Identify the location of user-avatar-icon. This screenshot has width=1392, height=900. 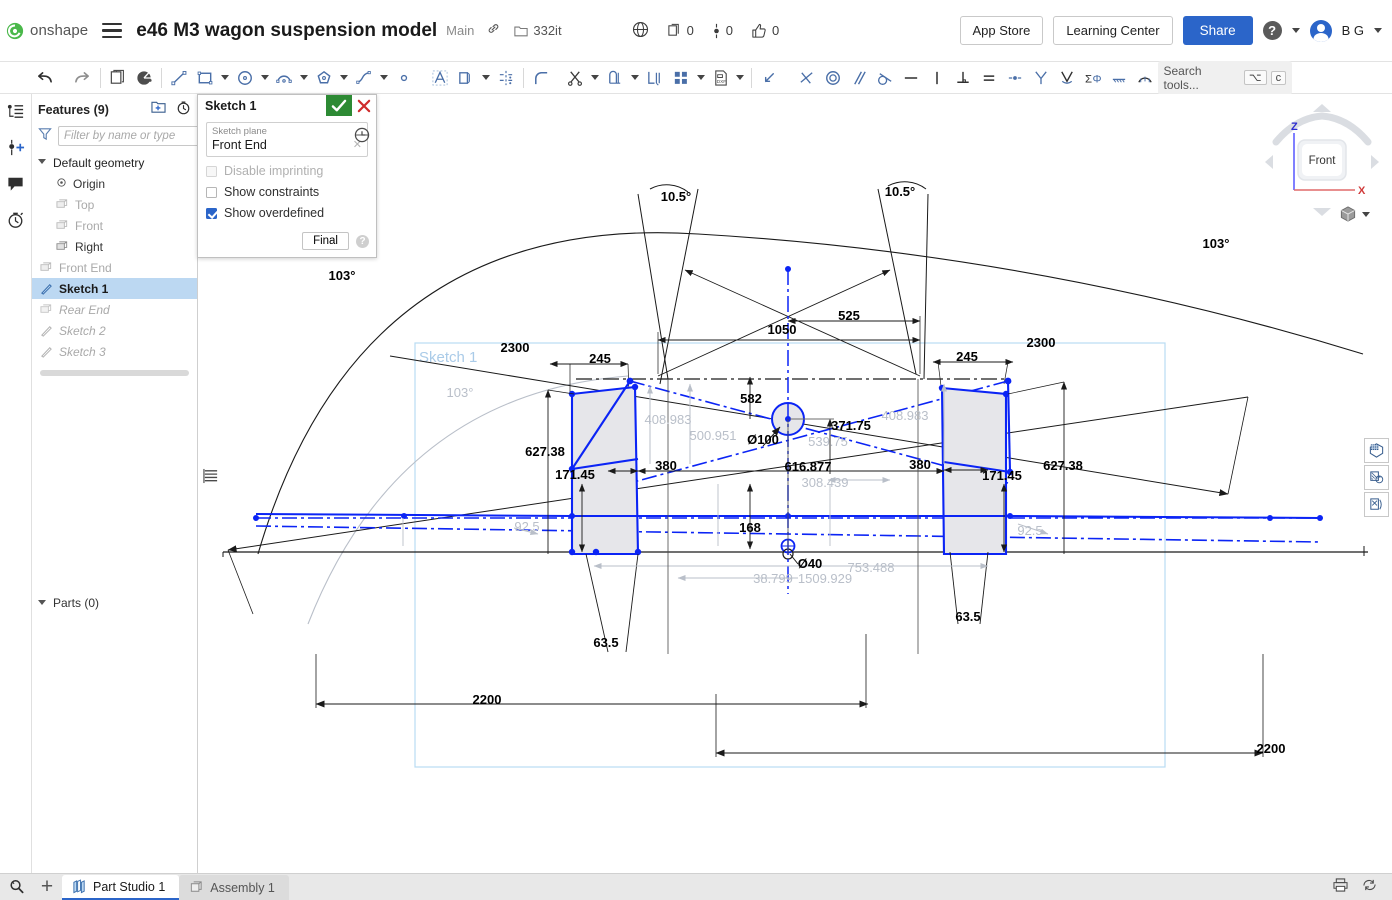
(1320, 30).